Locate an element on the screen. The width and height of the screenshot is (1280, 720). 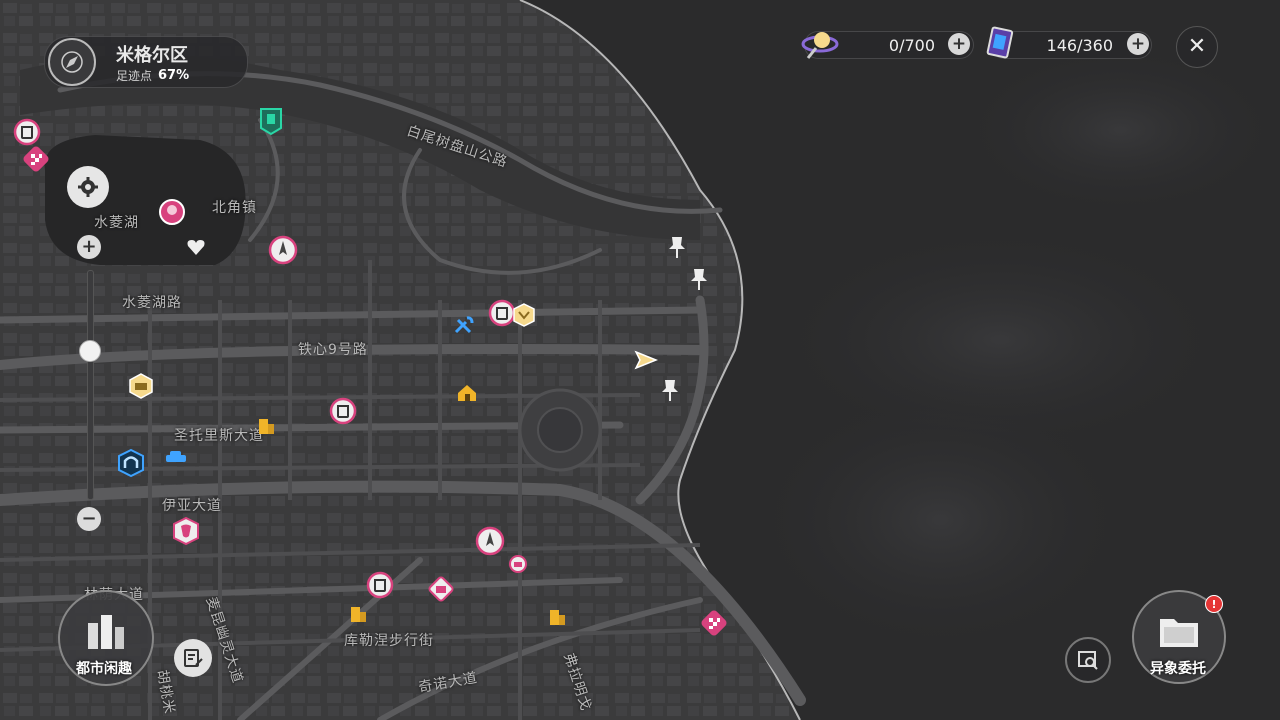
map-search-button is located at coordinates (1088, 660).